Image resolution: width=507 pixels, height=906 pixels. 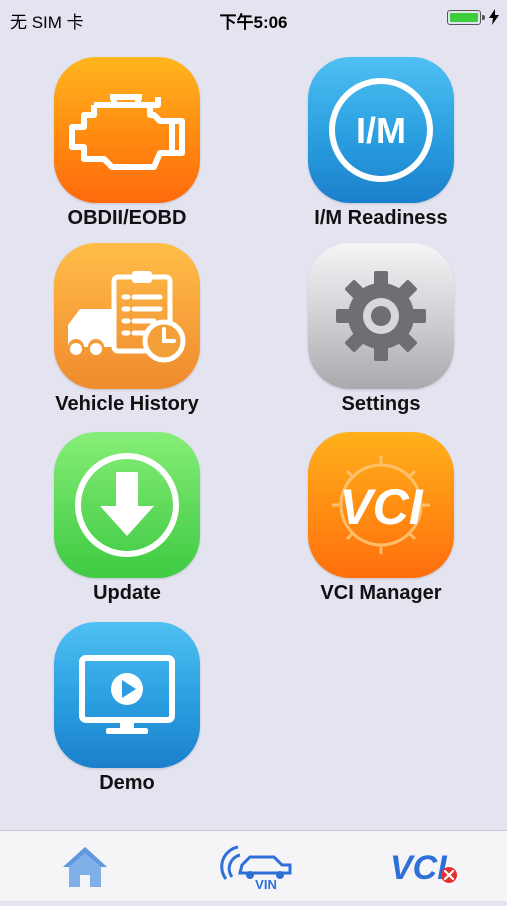 I want to click on tile-label: Update, so click(x=127, y=593).